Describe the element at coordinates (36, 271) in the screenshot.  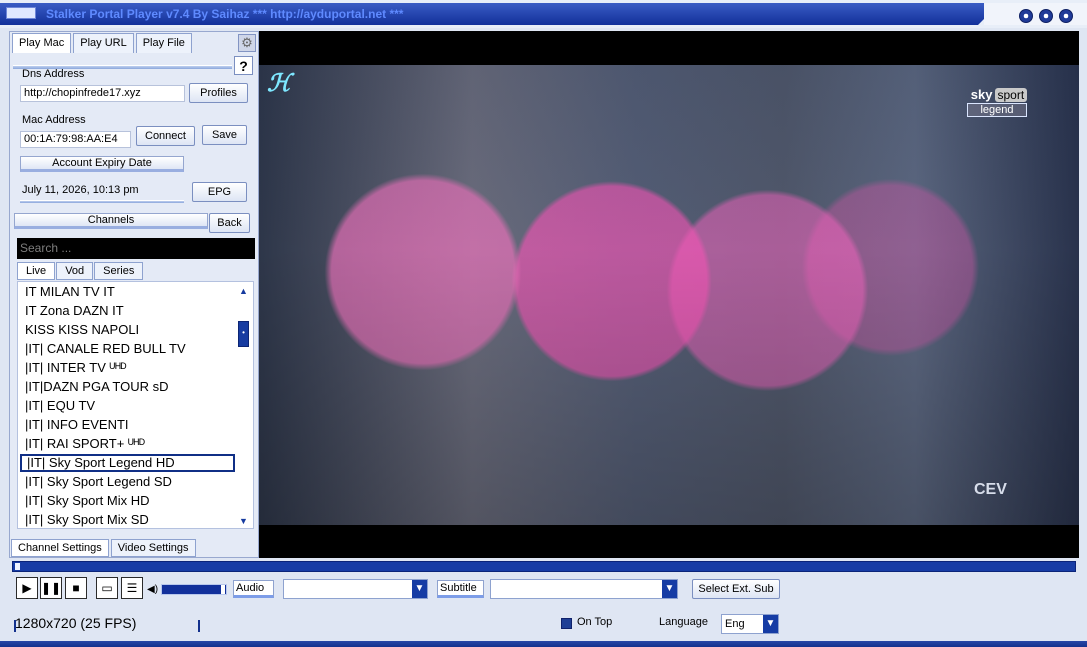
I see `tab-live: Live` at that location.